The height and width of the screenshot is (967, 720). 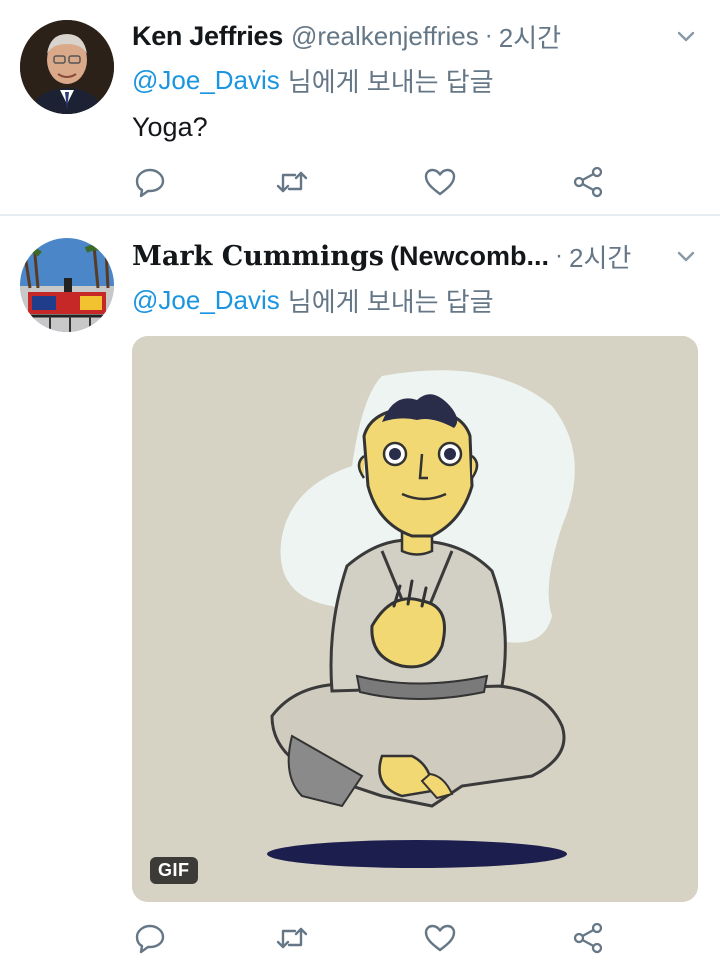 What do you see at coordinates (170, 127) in the screenshot?
I see `tweet-text: Yoga?` at bounding box center [170, 127].